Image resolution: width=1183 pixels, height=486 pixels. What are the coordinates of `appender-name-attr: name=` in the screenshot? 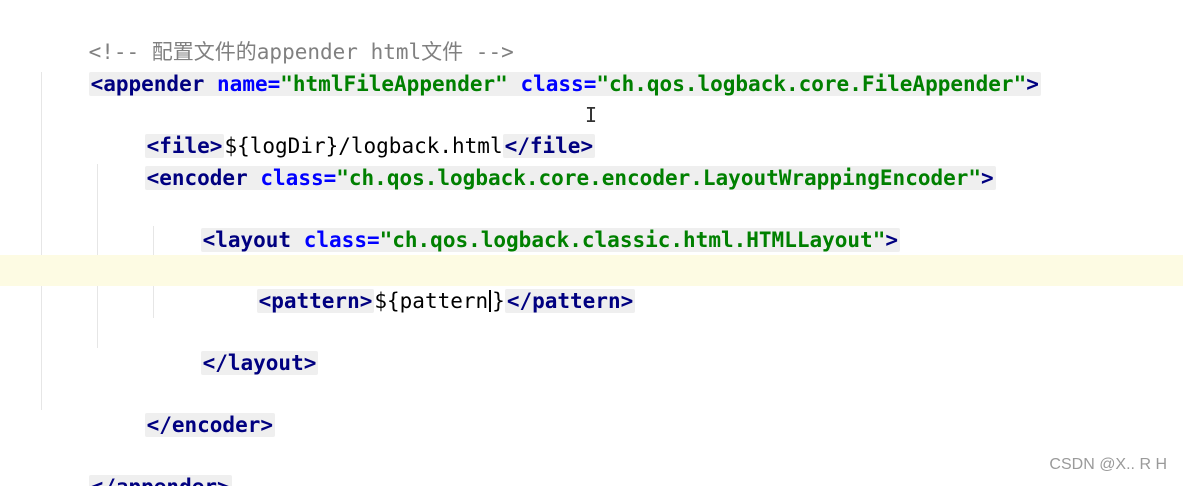 It's located at (249, 84).